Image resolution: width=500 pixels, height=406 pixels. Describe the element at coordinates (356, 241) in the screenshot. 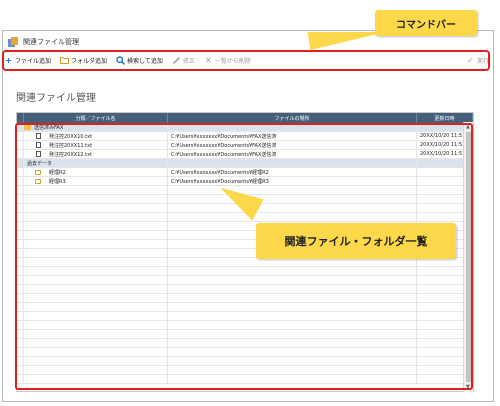

I see `callout-file-list: 関連ファイル・フォルダ一覧` at that location.